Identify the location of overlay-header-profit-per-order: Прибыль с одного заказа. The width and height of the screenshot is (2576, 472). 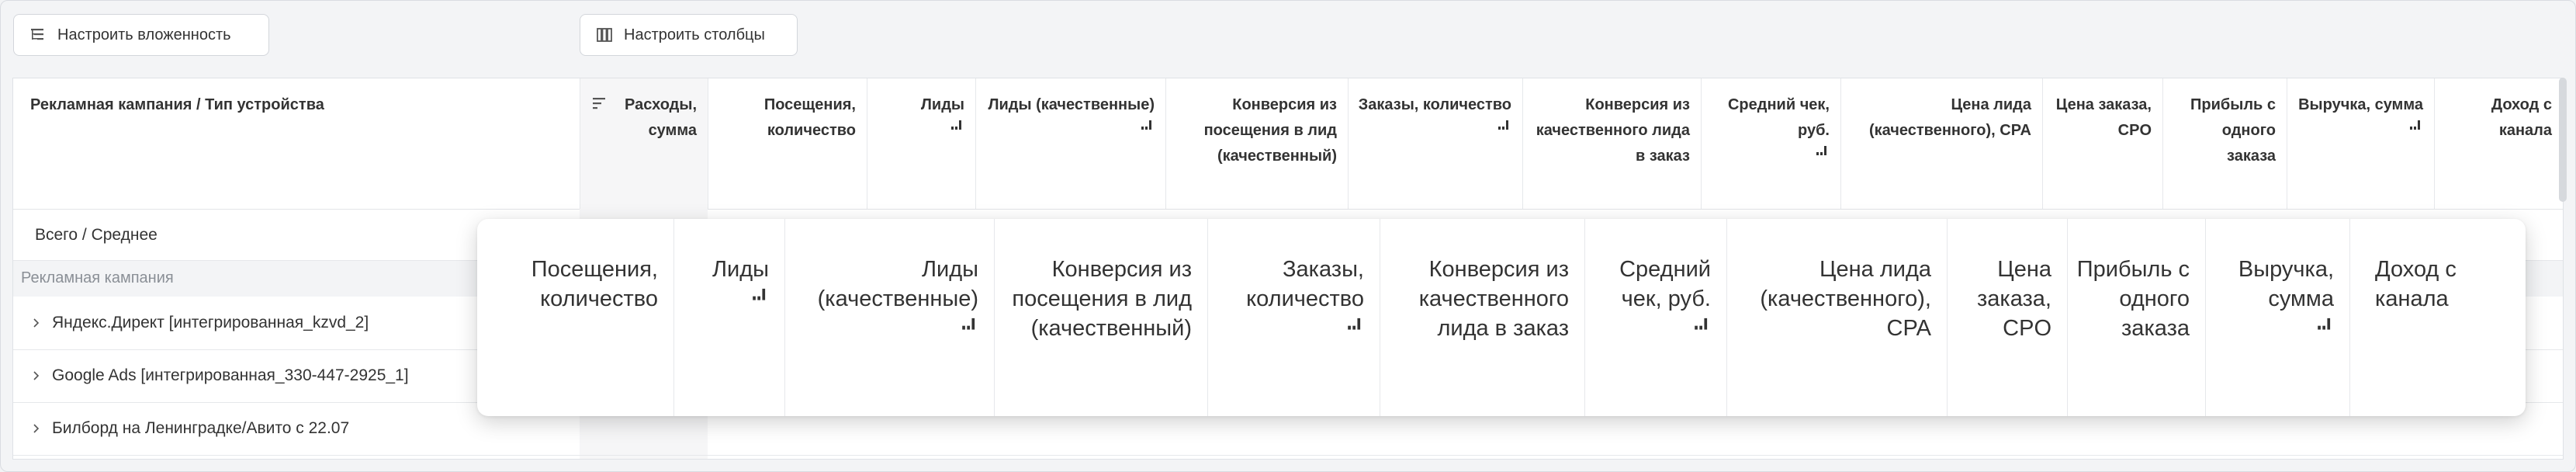
(2136, 317).